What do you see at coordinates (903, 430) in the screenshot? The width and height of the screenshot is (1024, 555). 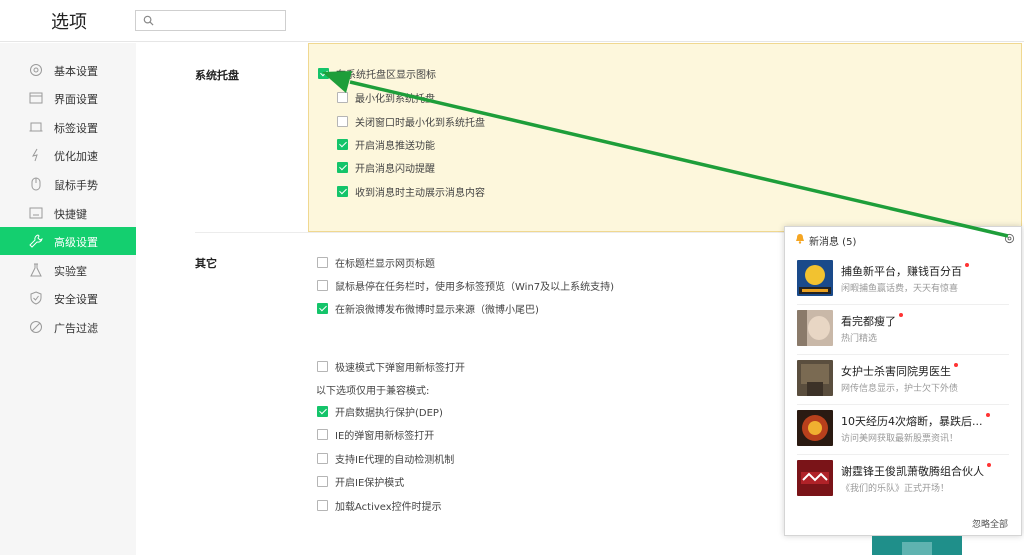 I see `news-item: 10天经历4次熔断，暴跌后... 访问美网获取最新股票资讯！` at bounding box center [903, 430].